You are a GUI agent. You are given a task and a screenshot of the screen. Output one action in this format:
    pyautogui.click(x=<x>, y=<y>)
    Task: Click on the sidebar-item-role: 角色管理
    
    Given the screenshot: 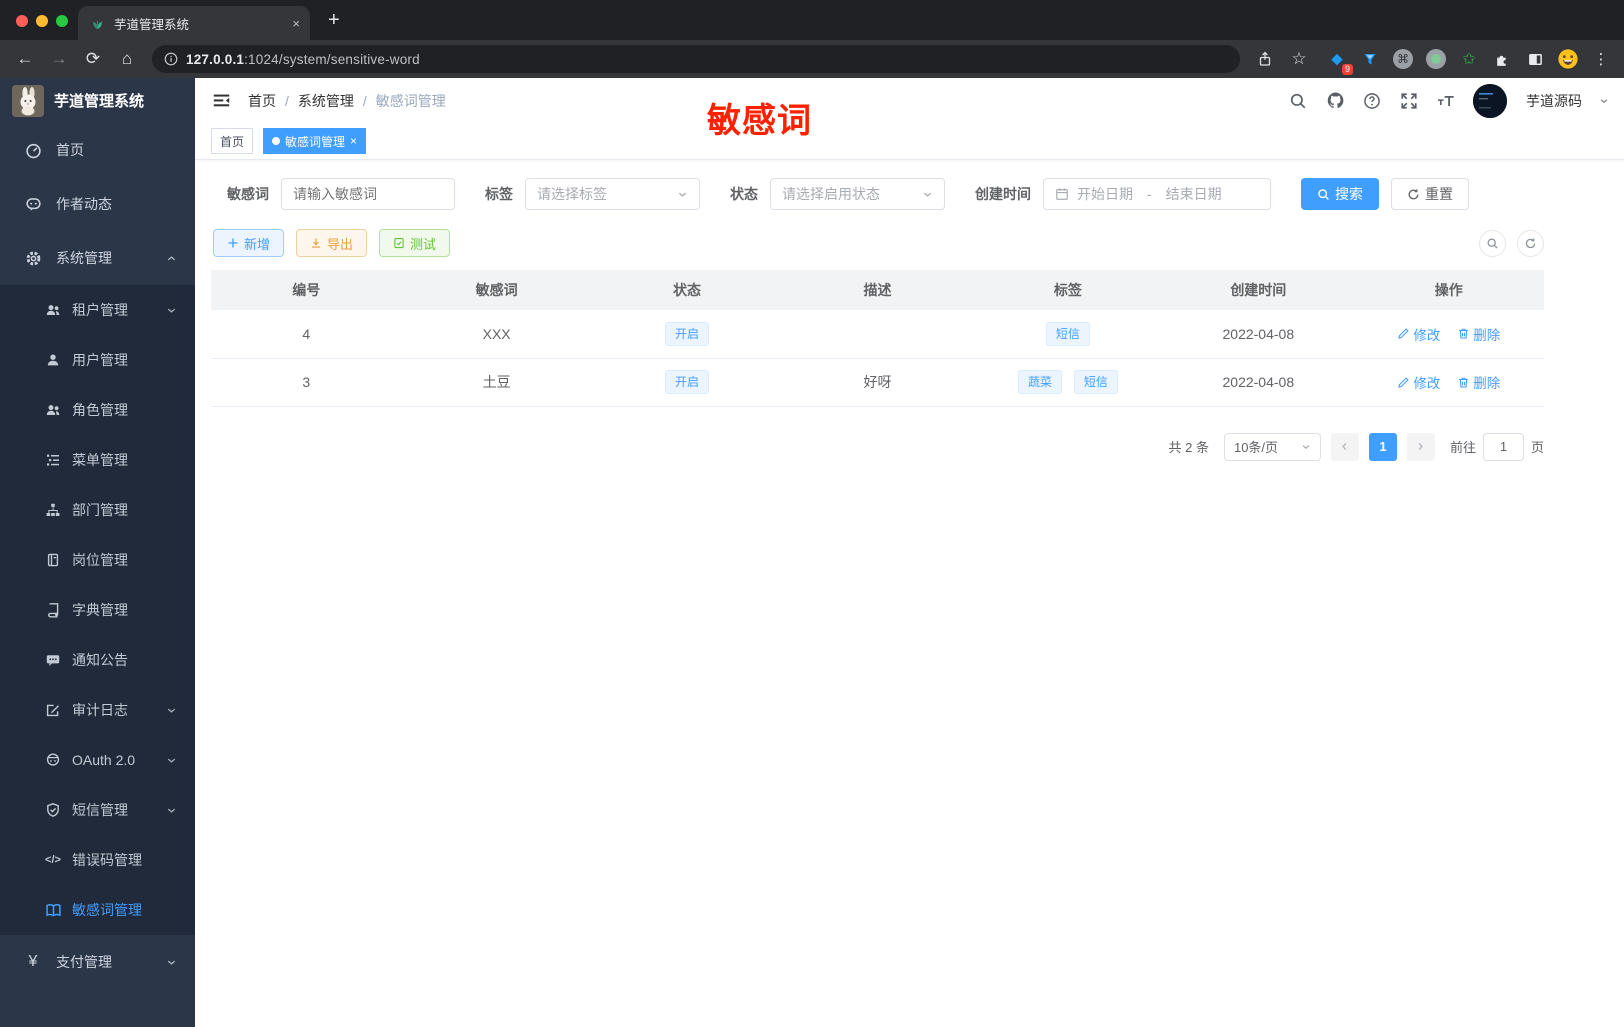 What is the action you would take?
    pyautogui.click(x=97, y=410)
    